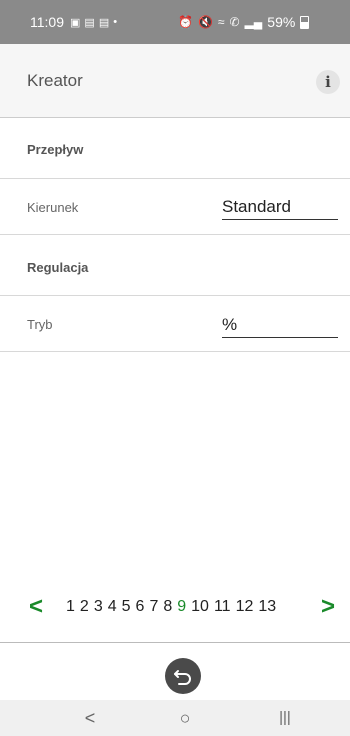  What do you see at coordinates (140, 606) in the screenshot?
I see `page-number-link: 6` at bounding box center [140, 606].